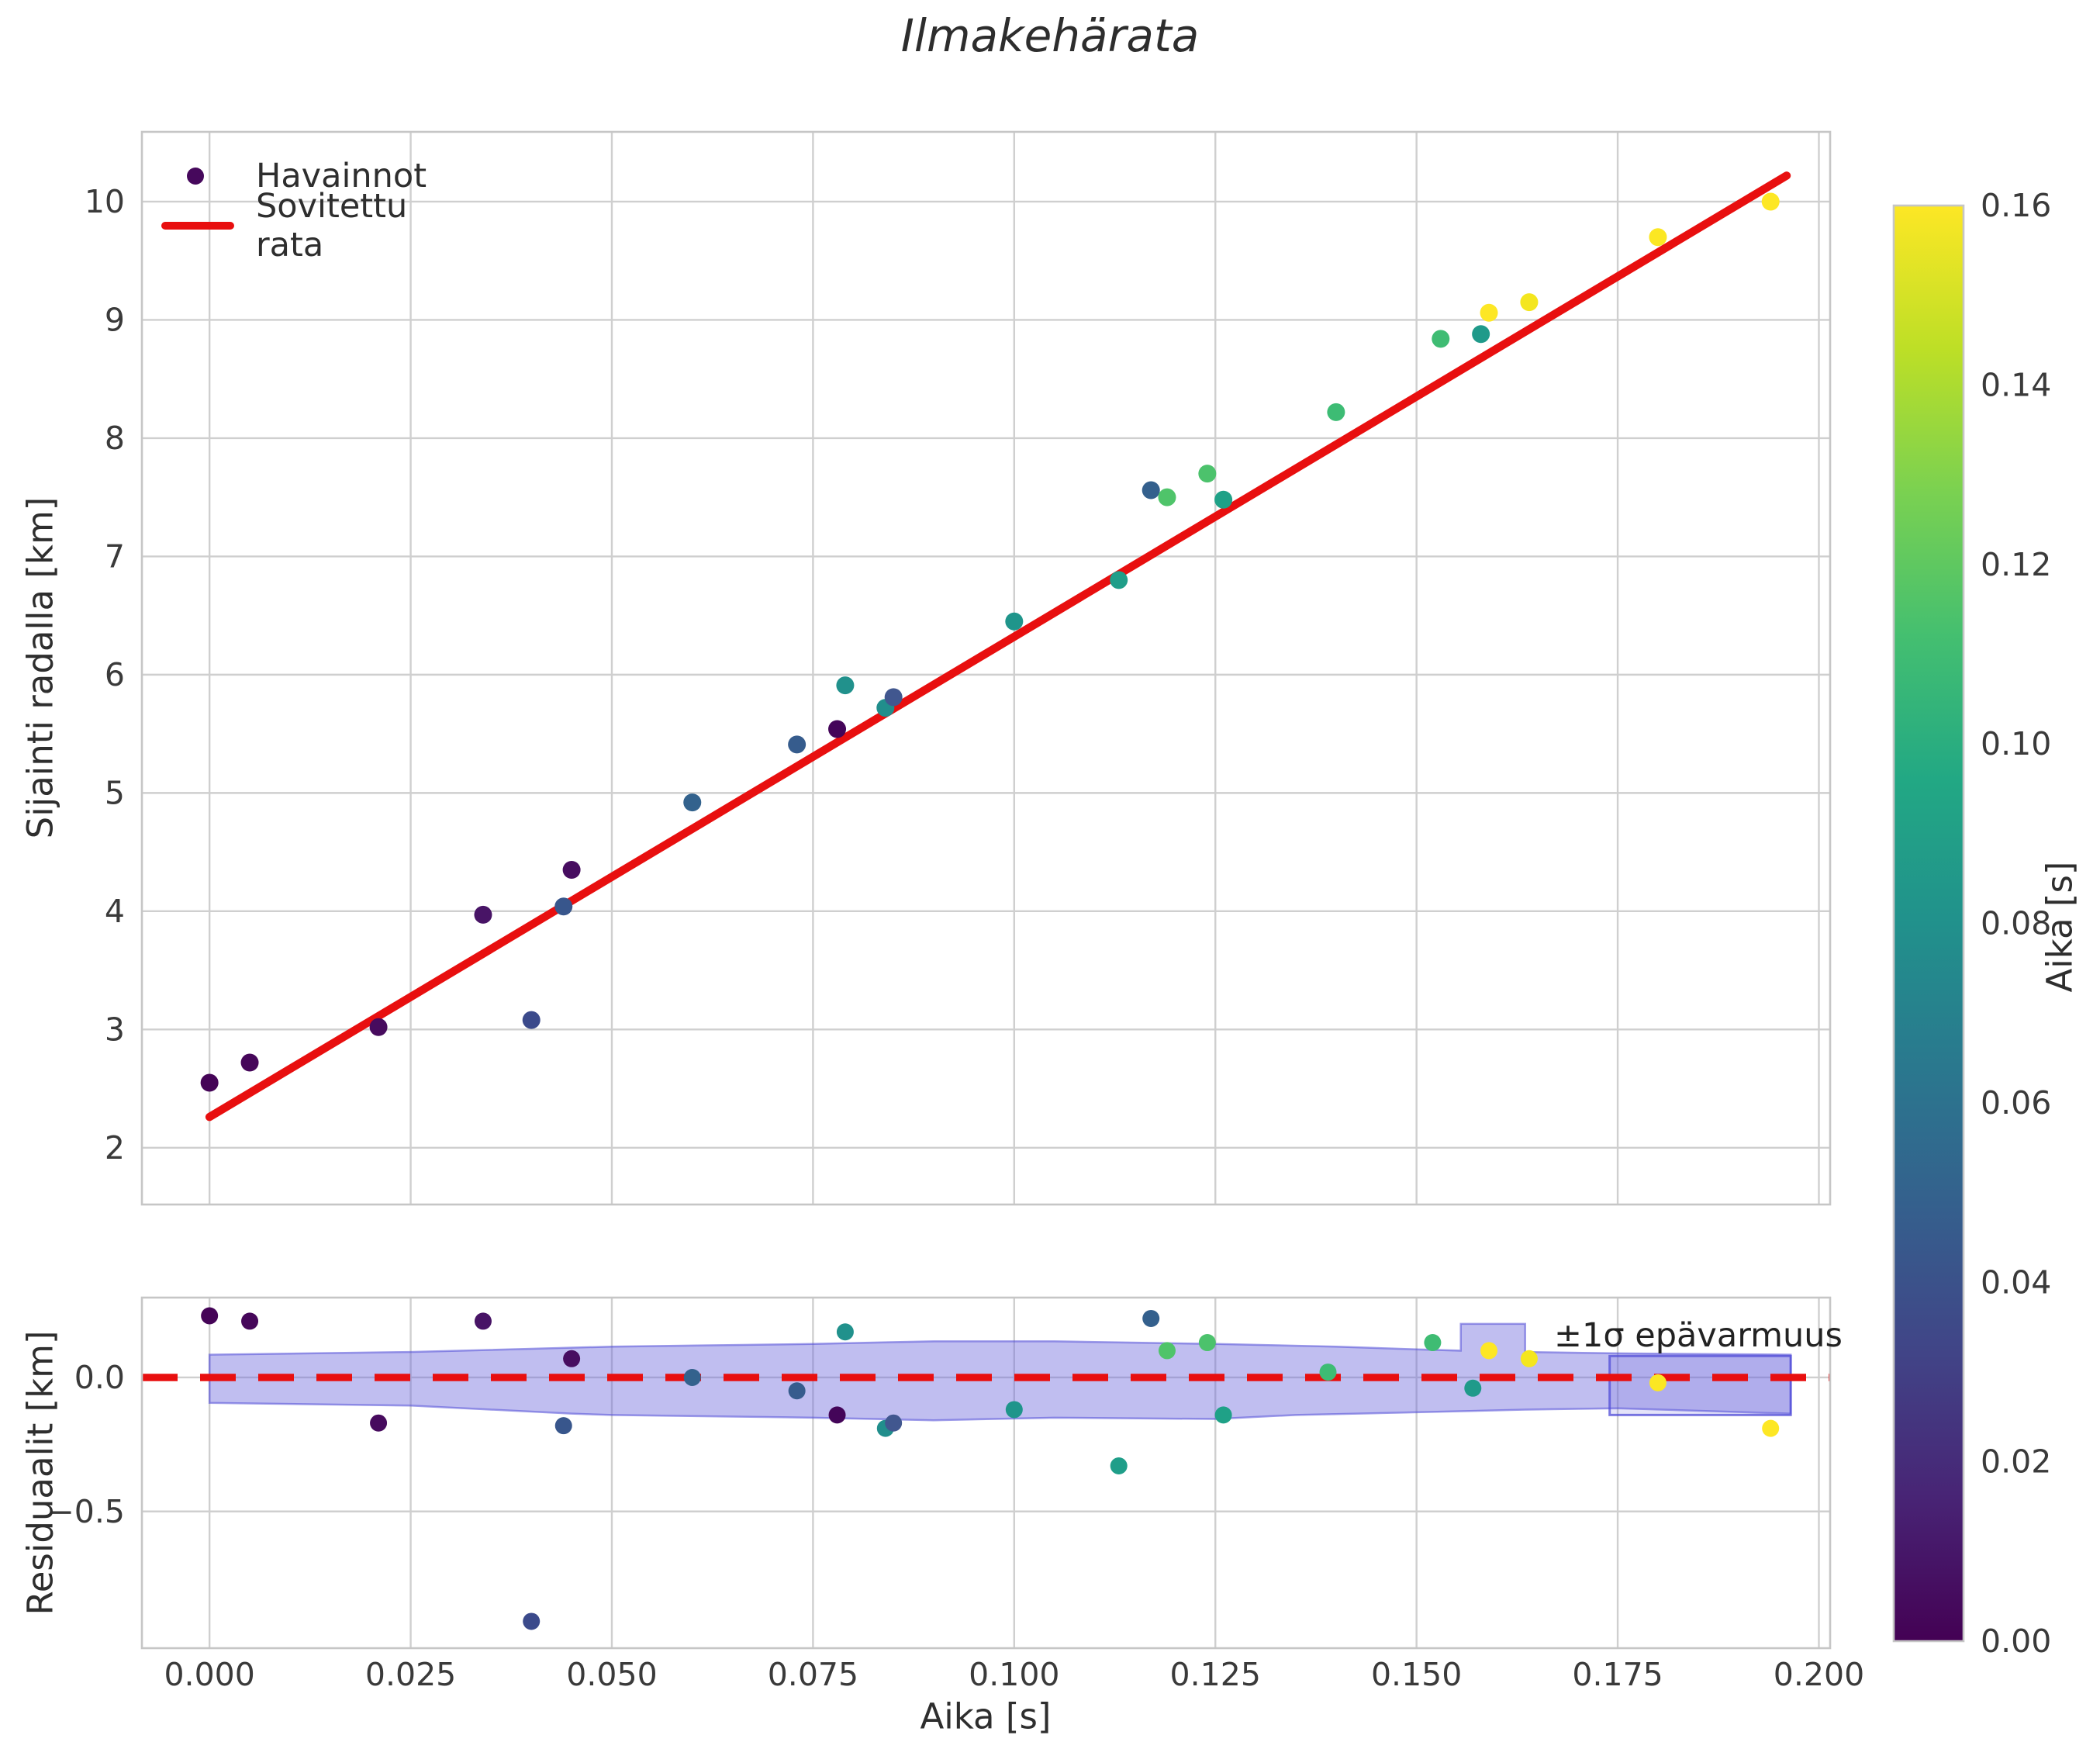 The height and width of the screenshot is (1742, 2100). I want to click on y-tick-label: 8, so click(115, 438).